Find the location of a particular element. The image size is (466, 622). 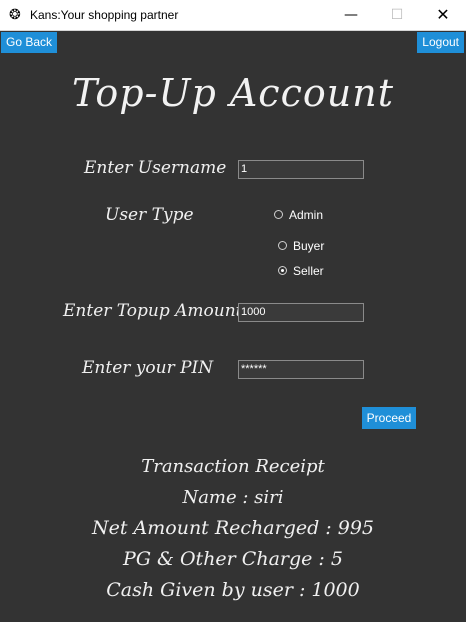

radio-seller: Seller is located at coordinates (301, 271).